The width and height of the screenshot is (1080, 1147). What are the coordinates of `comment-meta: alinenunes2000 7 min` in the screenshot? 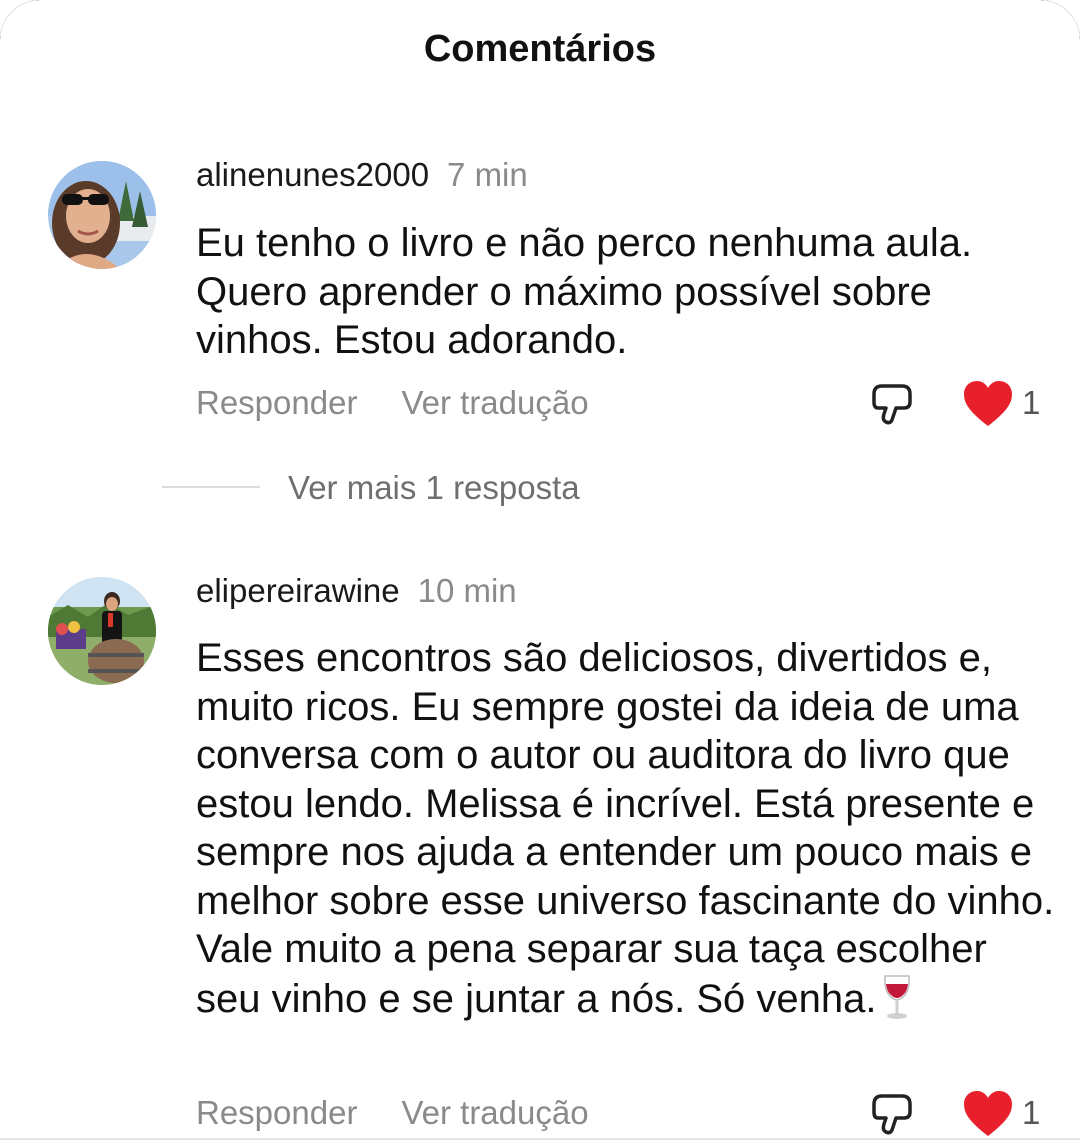 It's located at (362, 175).